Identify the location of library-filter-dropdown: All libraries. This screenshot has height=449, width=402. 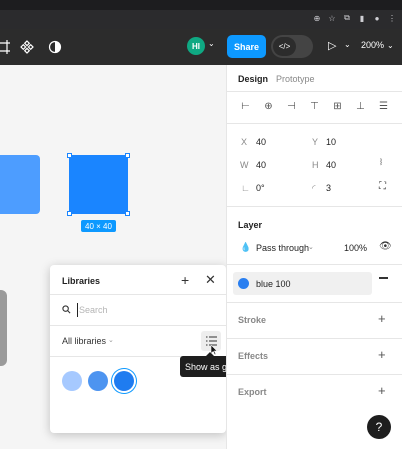
(84, 341).